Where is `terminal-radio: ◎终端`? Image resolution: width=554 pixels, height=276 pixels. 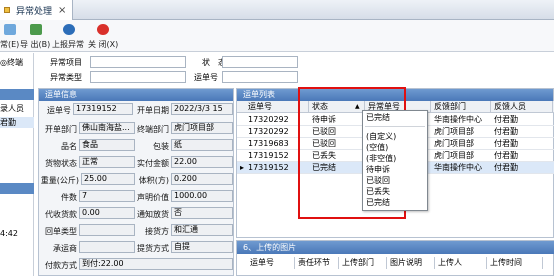 terminal-radio: ◎终端 is located at coordinates (11, 62).